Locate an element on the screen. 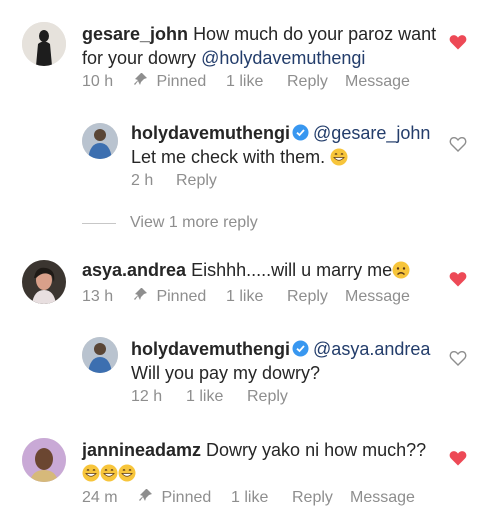 This screenshot has height=516, width=492. divider is located at coordinates (99, 223).